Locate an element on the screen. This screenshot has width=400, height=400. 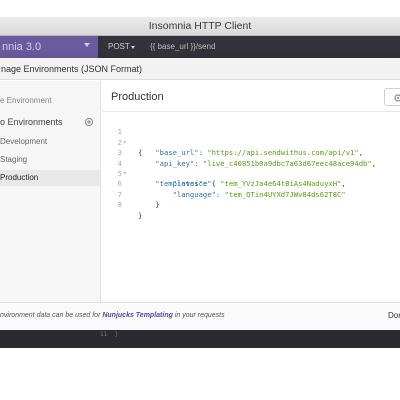
workspace-dropdown: nnia 3.0 is located at coordinates (49, 47).